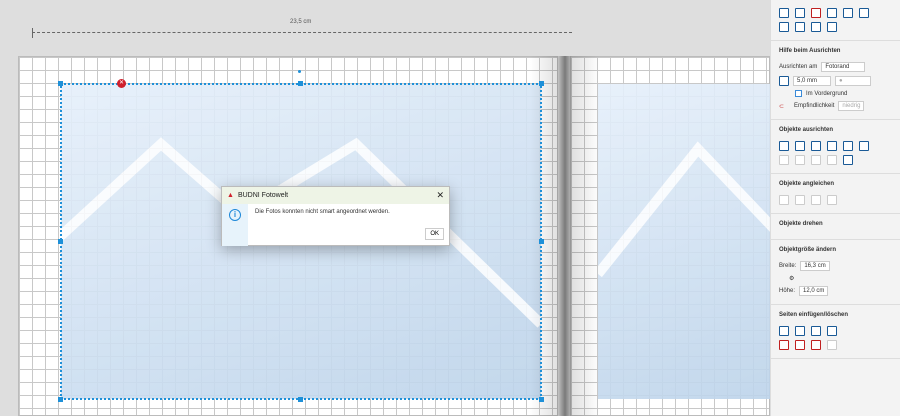 This screenshot has width=900, height=416. I want to click on match-width-icon, so click(800, 200).